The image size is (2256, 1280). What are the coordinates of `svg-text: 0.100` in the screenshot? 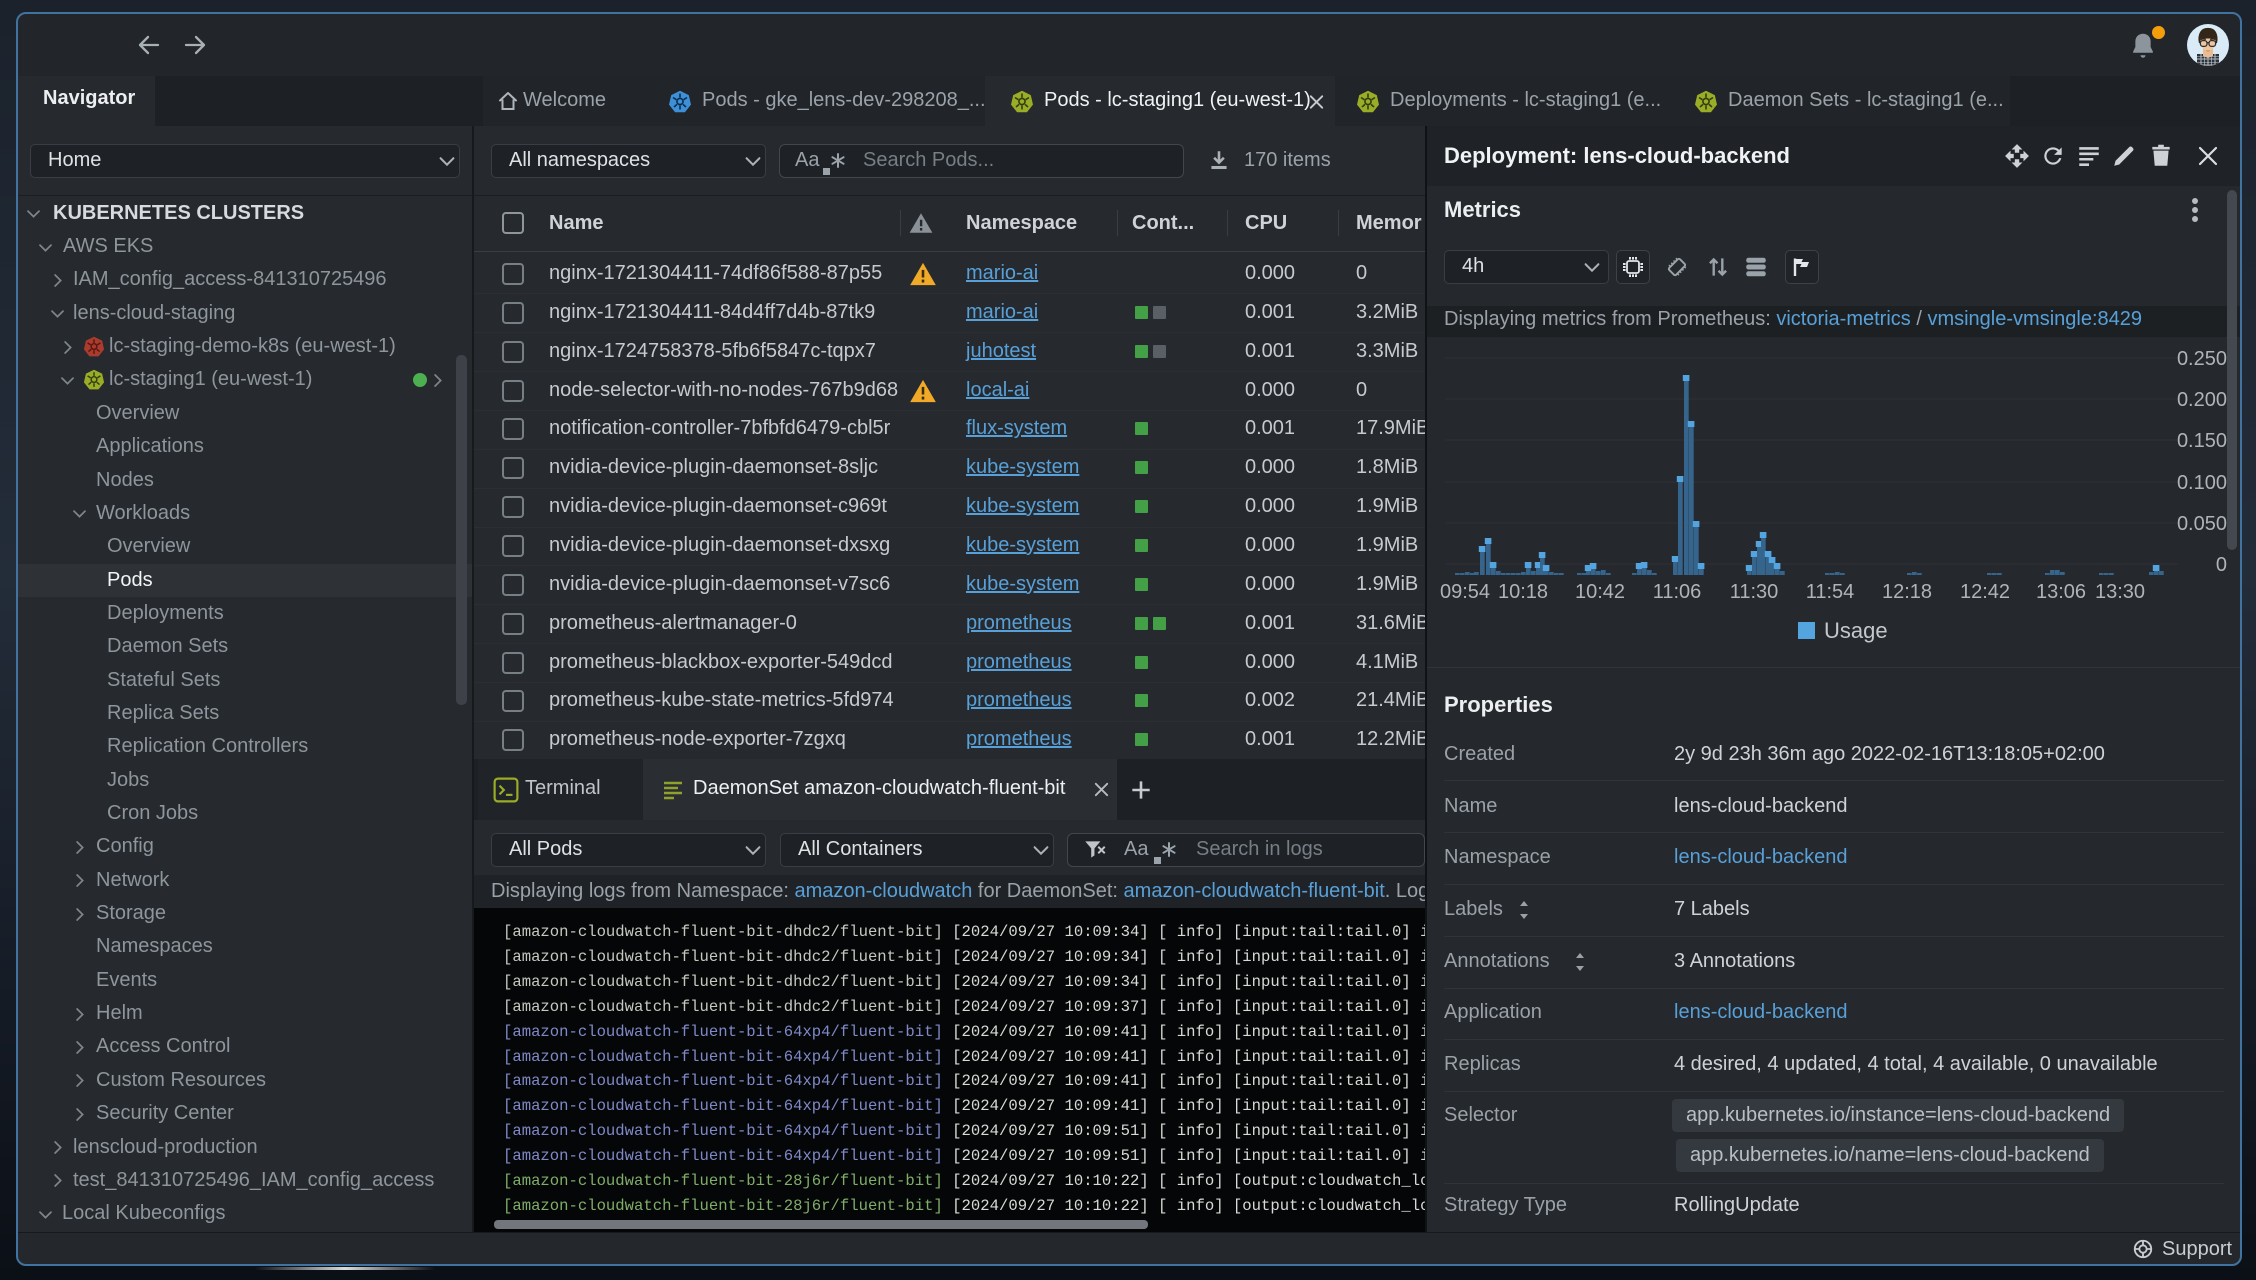 It's located at (2202, 483).